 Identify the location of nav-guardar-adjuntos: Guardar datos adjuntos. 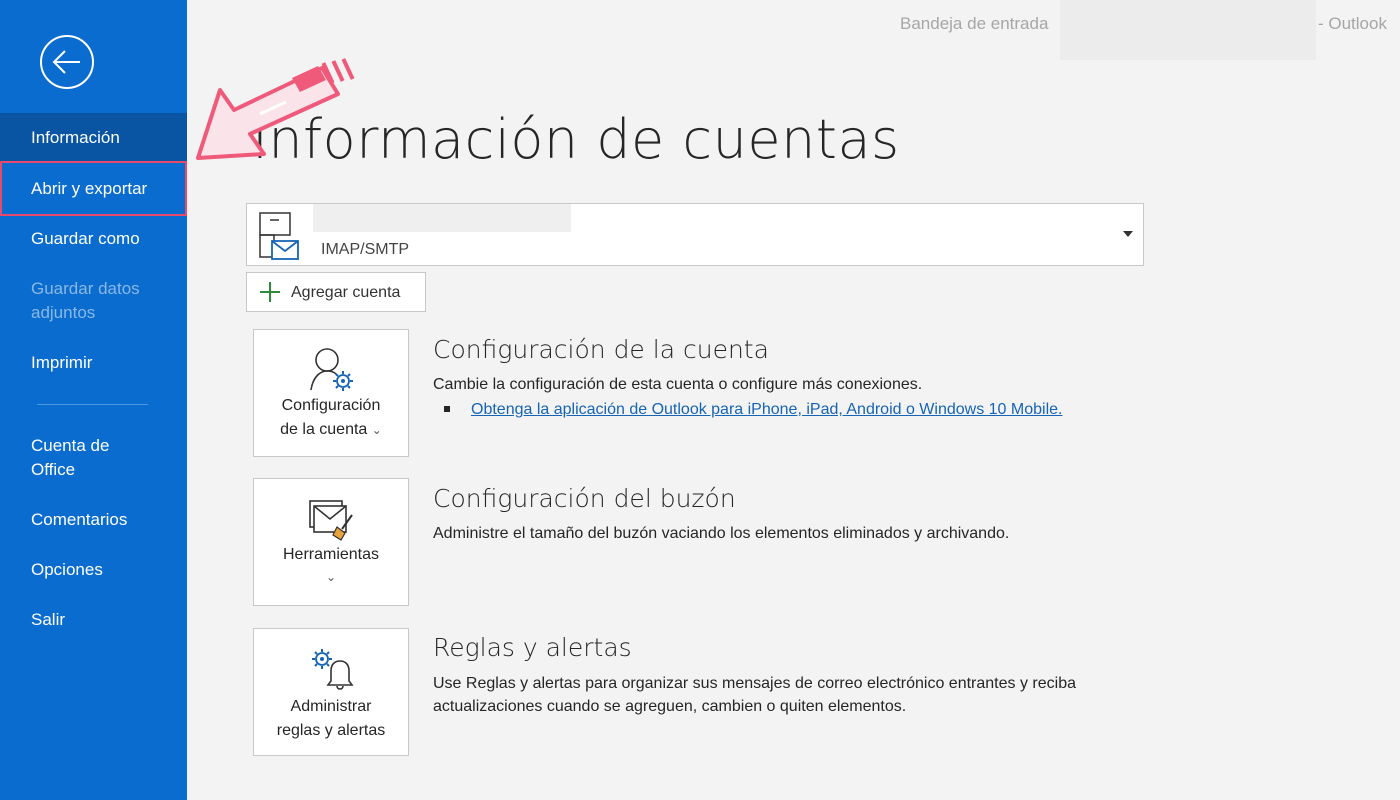
(80, 301).